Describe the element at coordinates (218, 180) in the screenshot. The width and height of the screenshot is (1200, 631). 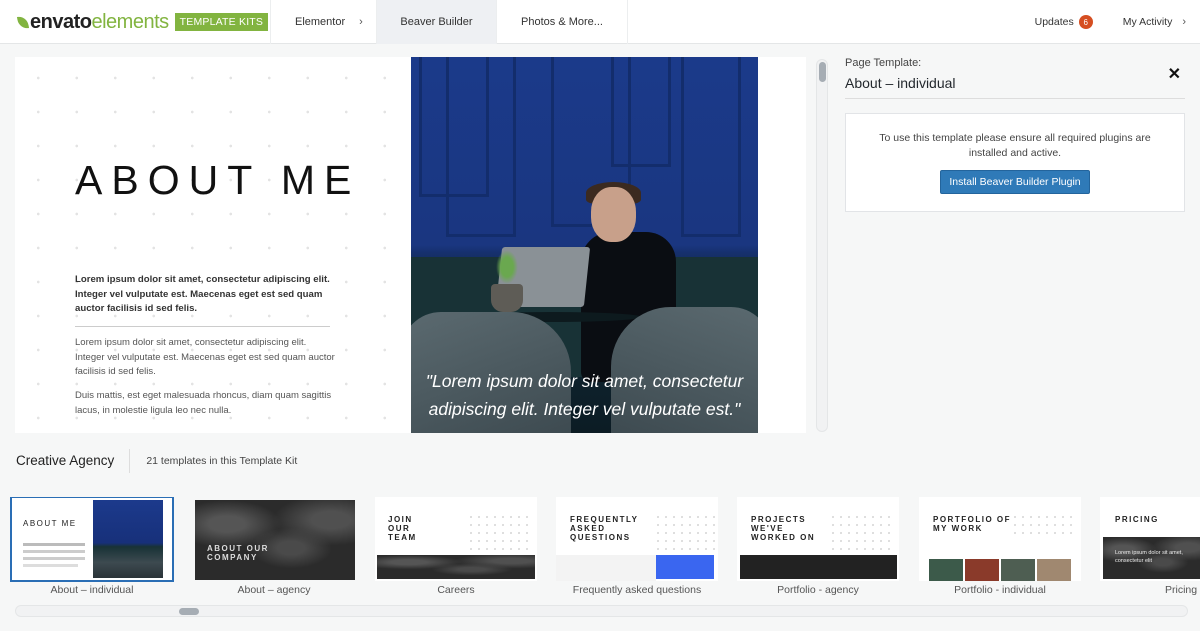
I see `preview-heading: ABOUT ME` at that location.